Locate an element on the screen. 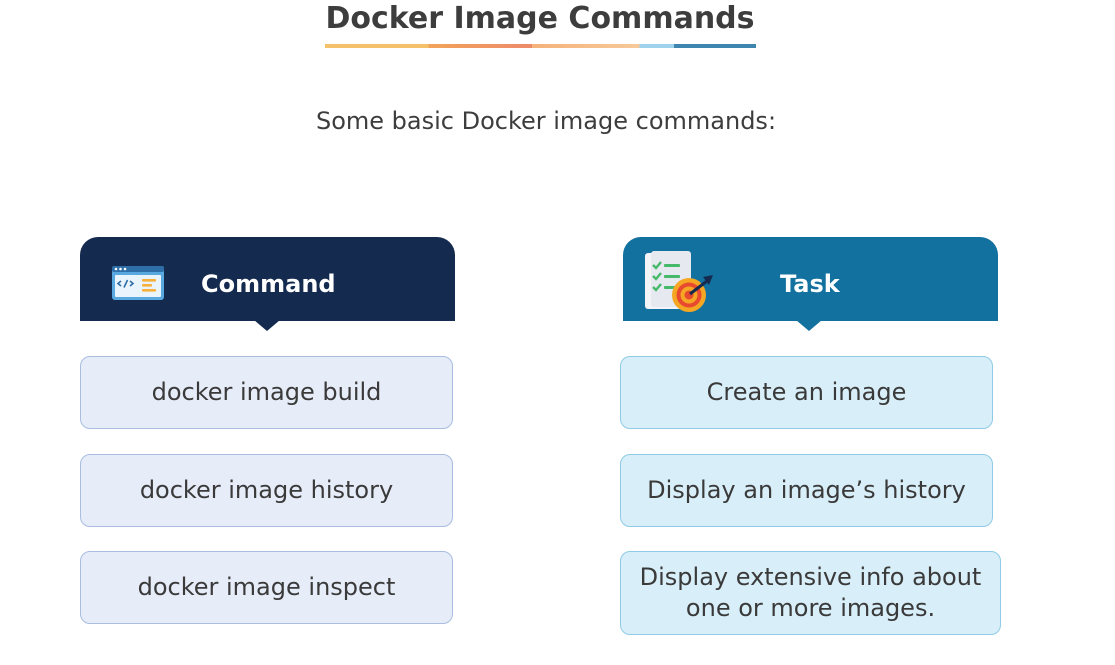  command-column-header: Command is located at coordinates (267, 284).